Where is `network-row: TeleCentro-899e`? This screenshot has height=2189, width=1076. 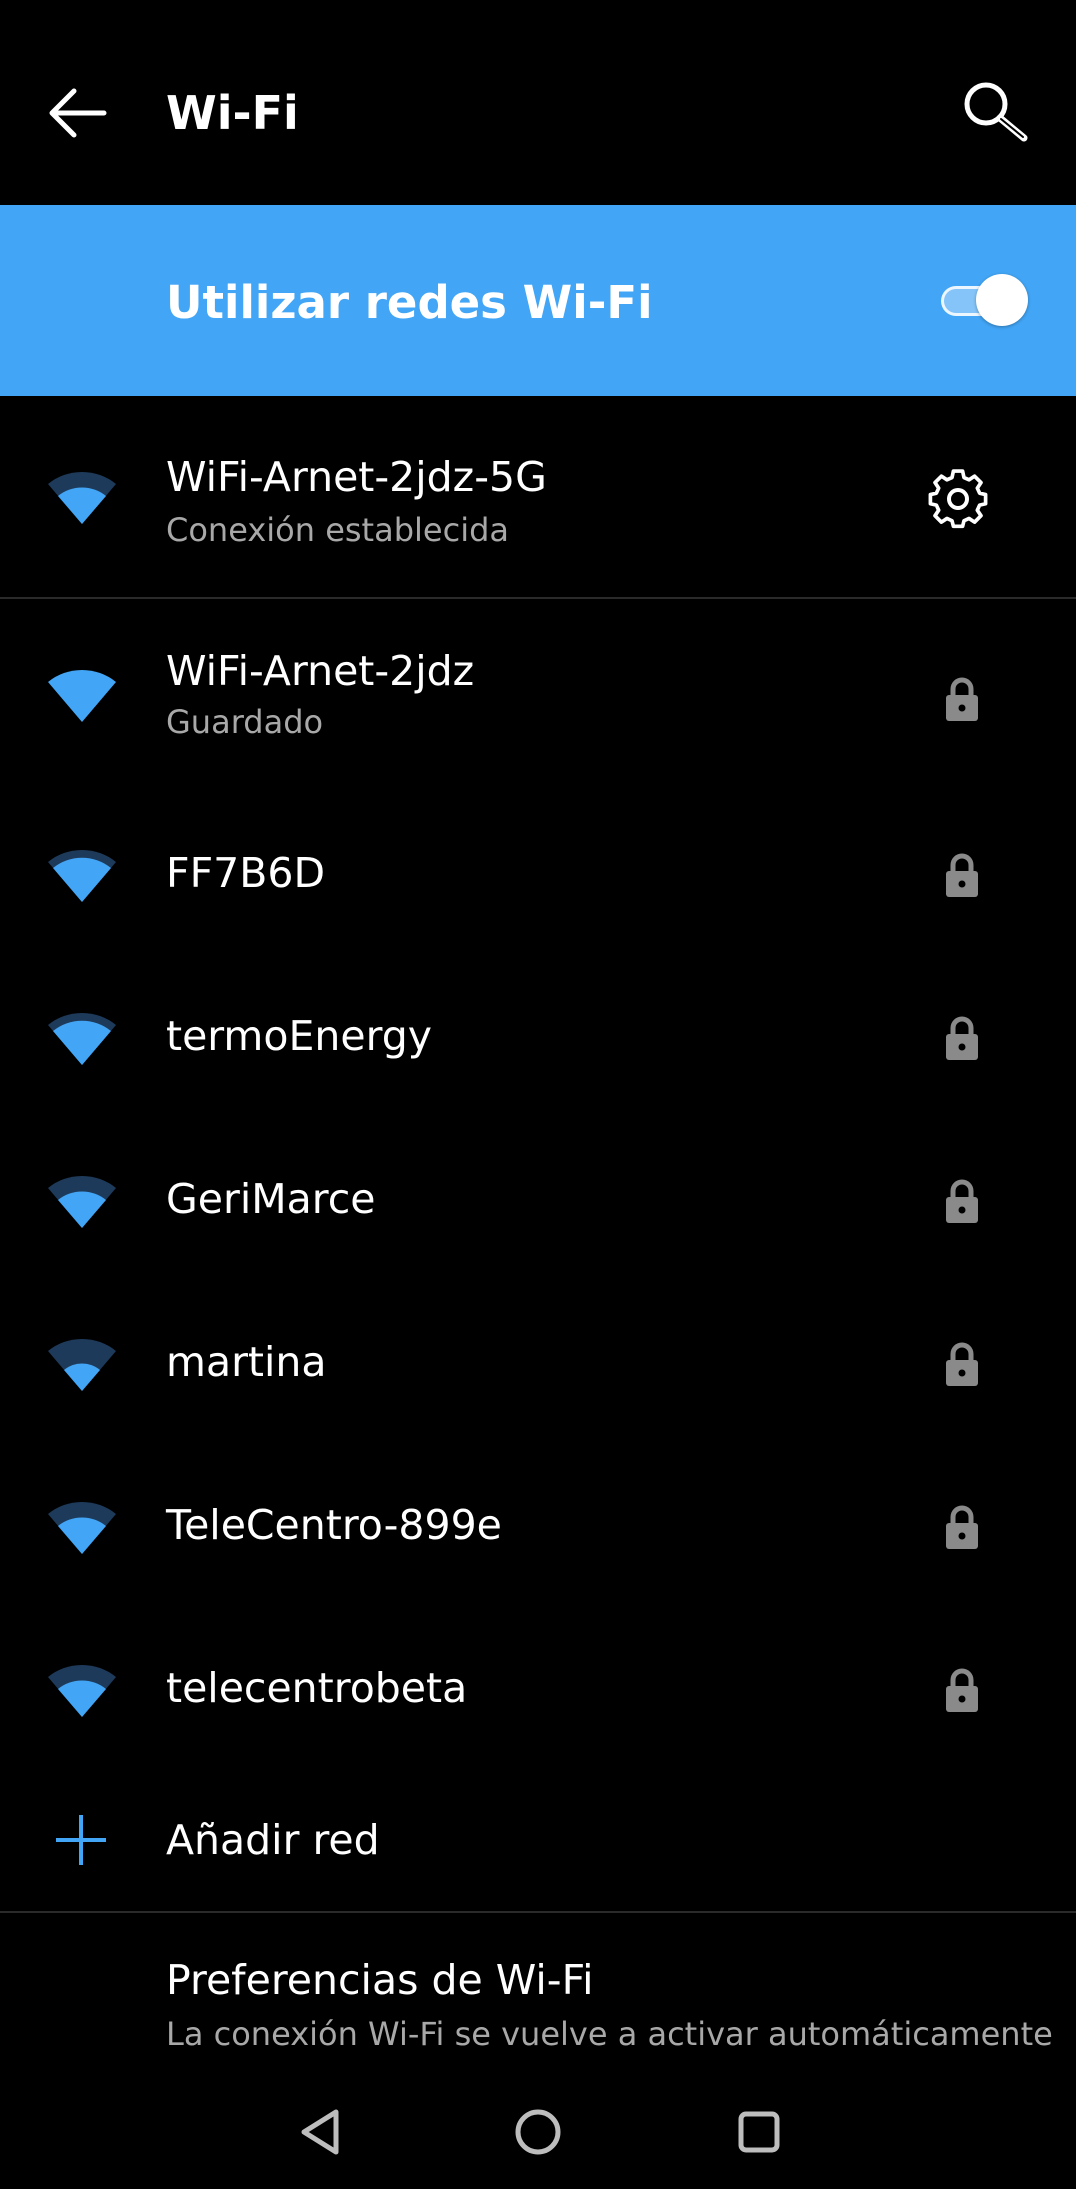
network-row: TeleCentro-899e is located at coordinates (538, 1525).